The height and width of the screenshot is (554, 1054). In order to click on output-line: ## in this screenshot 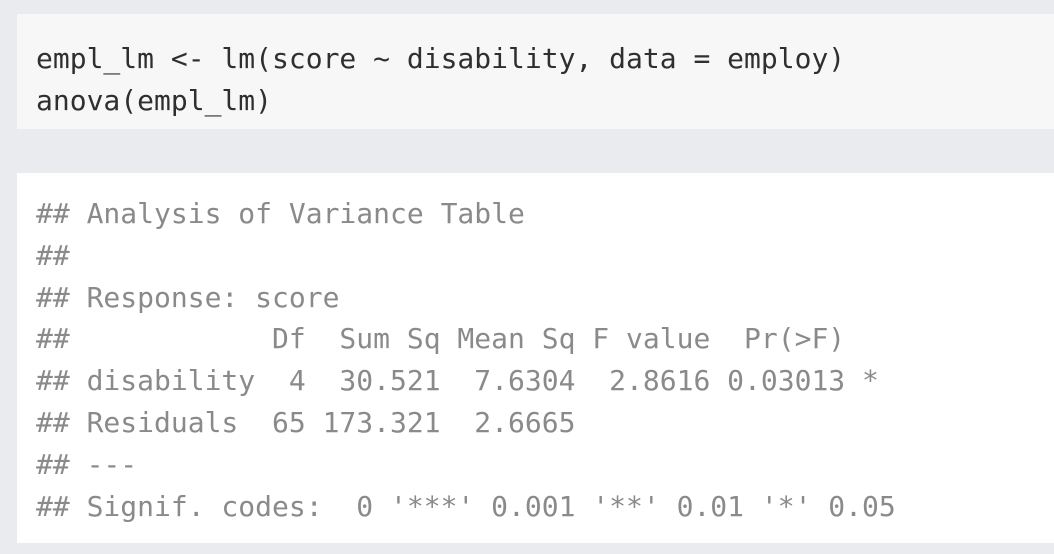, I will do `click(53, 255)`.